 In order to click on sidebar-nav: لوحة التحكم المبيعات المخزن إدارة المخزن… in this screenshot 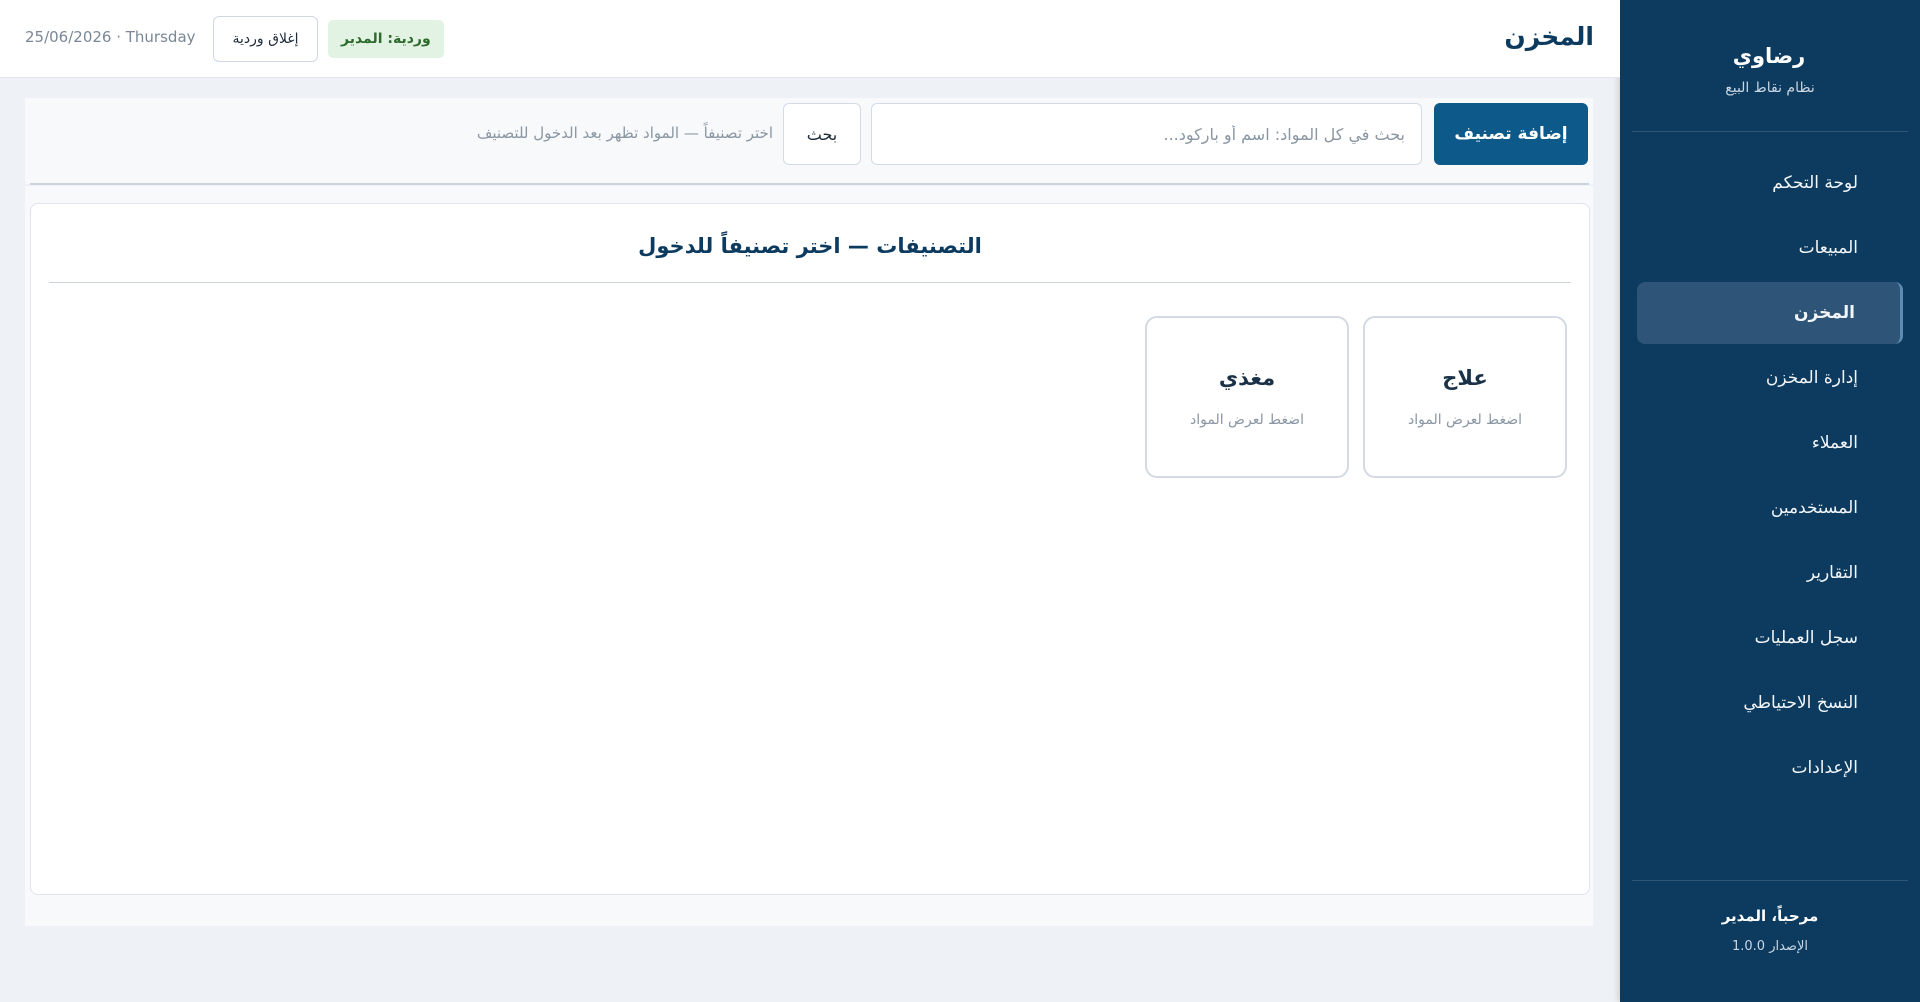, I will do `click(1770, 475)`.